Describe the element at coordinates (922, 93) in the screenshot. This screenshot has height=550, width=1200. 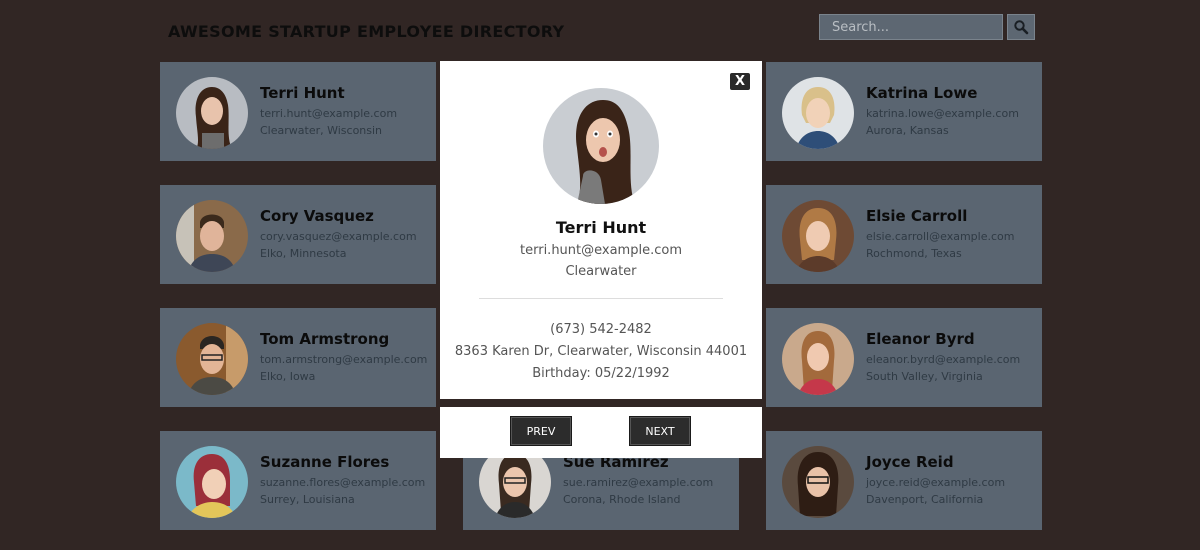
I see `employee-name: Katrina Lowe` at that location.